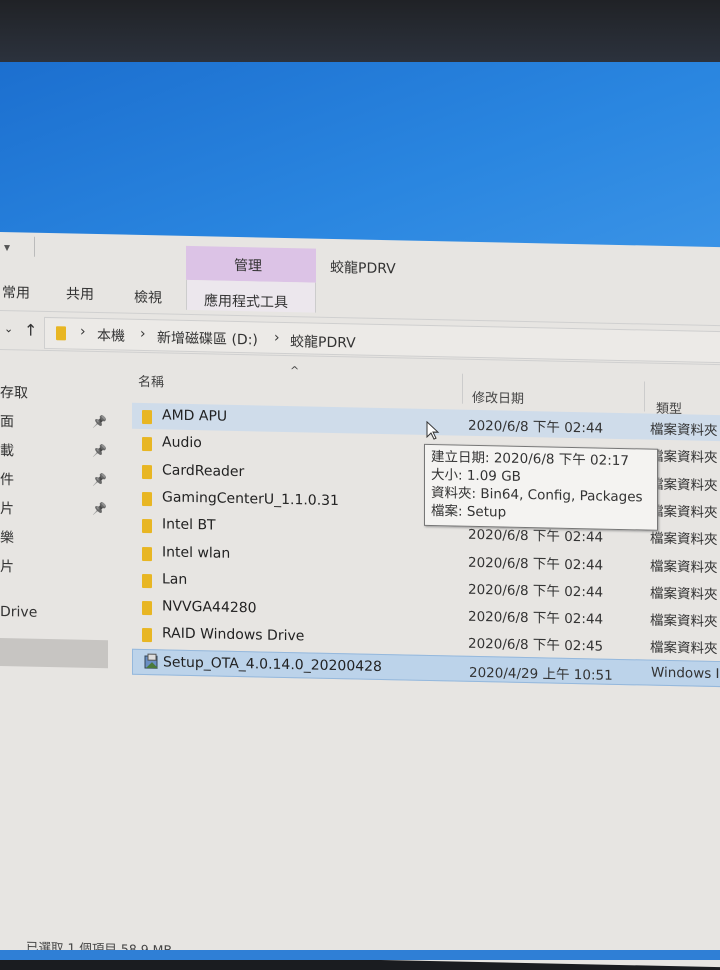  What do you see at coordinates (111, 335) in the screenshot?
I see `breadcrumb-this-pc: 本機` at bounding box center [111, 335].